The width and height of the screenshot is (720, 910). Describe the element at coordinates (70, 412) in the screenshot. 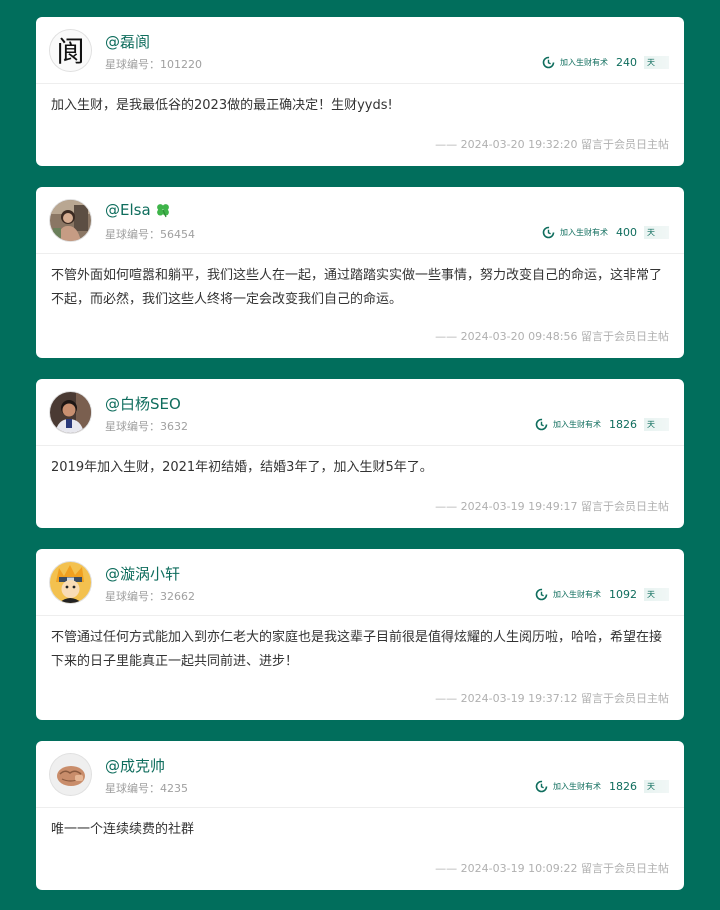

I see `man-photo-avatar` at that location.